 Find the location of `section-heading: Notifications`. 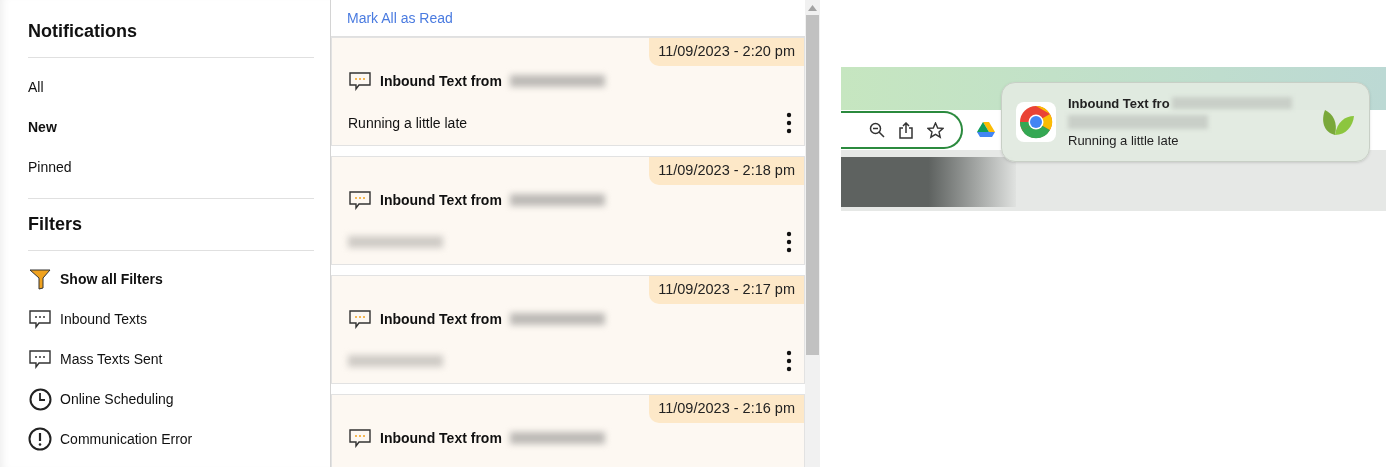

section-heading: Notifications is located at coordinates (171, 38).